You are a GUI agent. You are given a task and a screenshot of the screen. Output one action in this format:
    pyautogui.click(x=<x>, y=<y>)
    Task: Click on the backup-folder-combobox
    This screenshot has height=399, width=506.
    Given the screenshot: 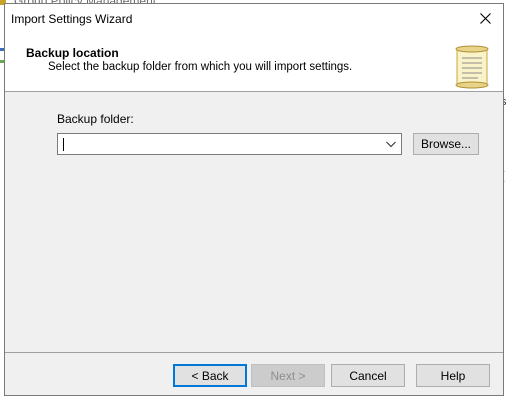 What is the action you would take?
    pyautogui.click(x=229, y=144)
    